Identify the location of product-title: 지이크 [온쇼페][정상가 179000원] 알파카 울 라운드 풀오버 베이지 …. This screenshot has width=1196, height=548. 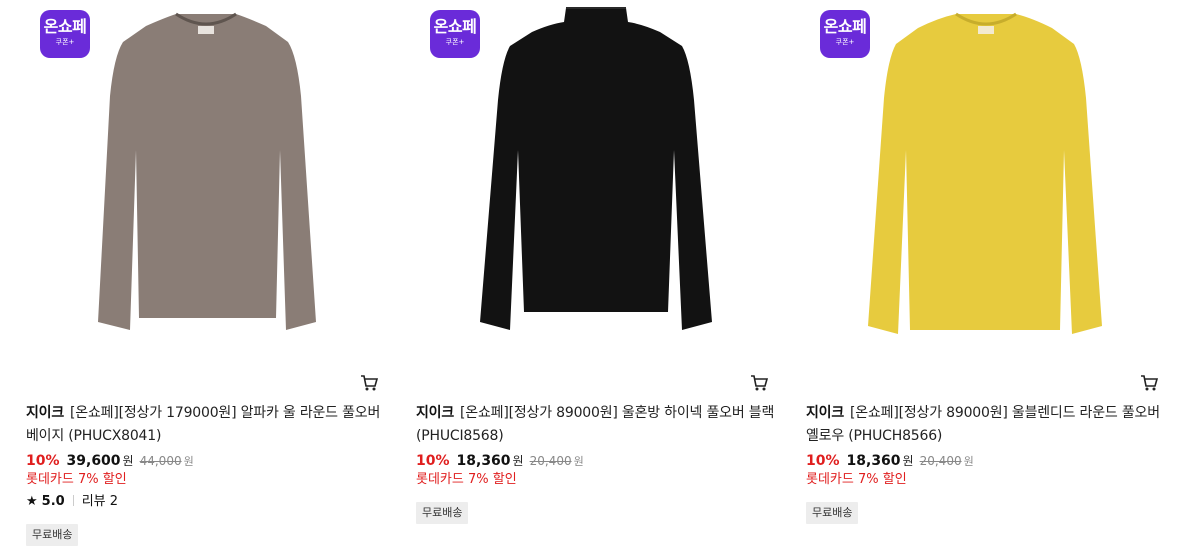
(206, 425).